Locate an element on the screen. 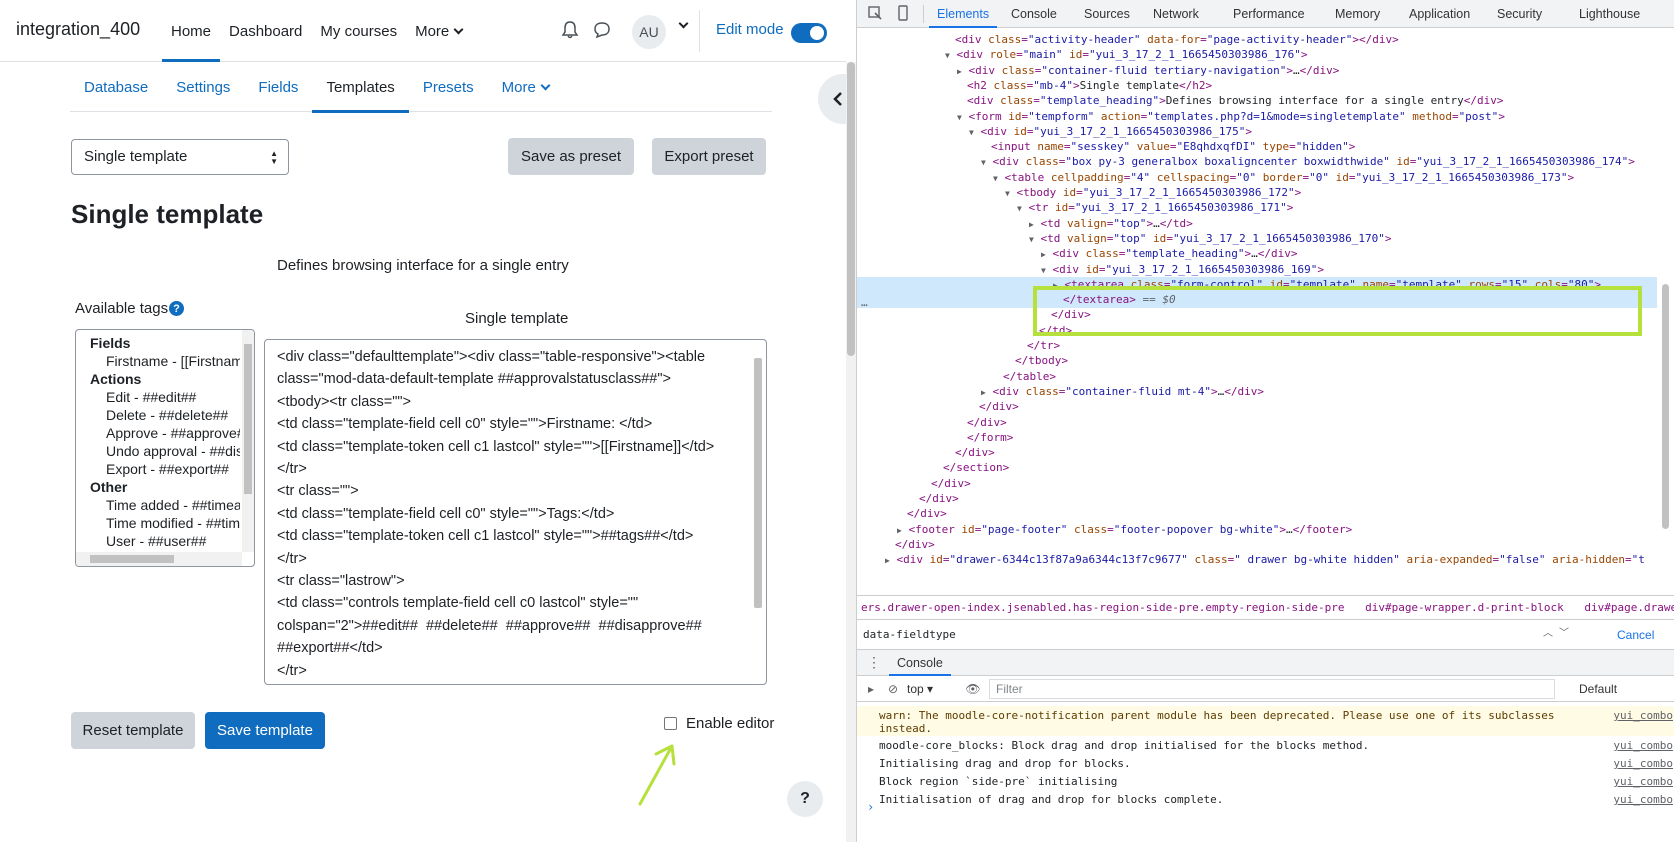  reset-template-button: Reset template is located at coordinates (133, 730).